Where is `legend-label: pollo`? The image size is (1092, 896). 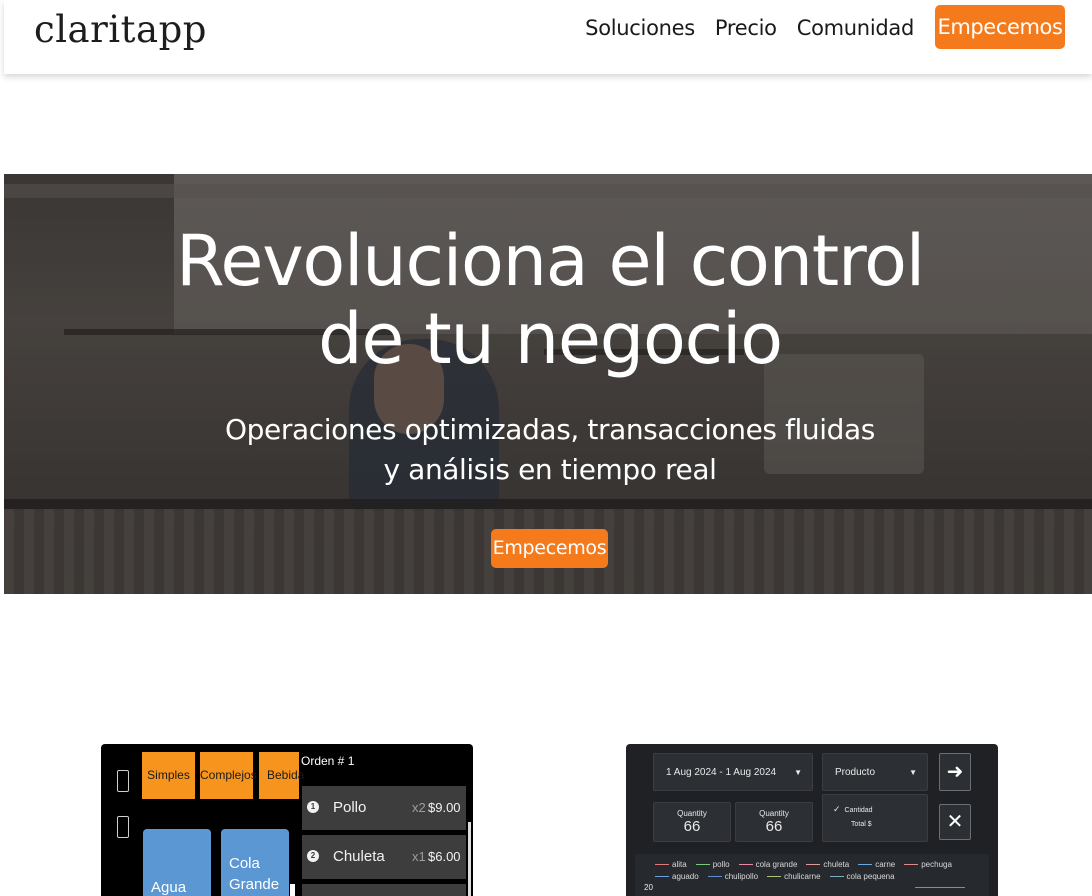 legend-label: pollo is located at coordinates (721, 864).